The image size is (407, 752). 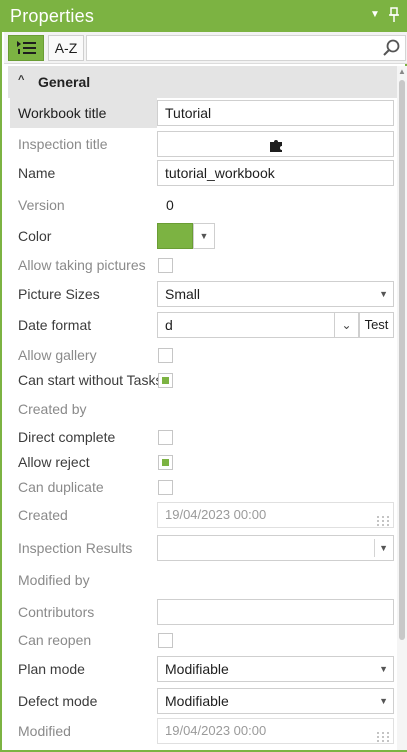 I want to click on property-row-color: Color ▼, so click(x=202, y=236).